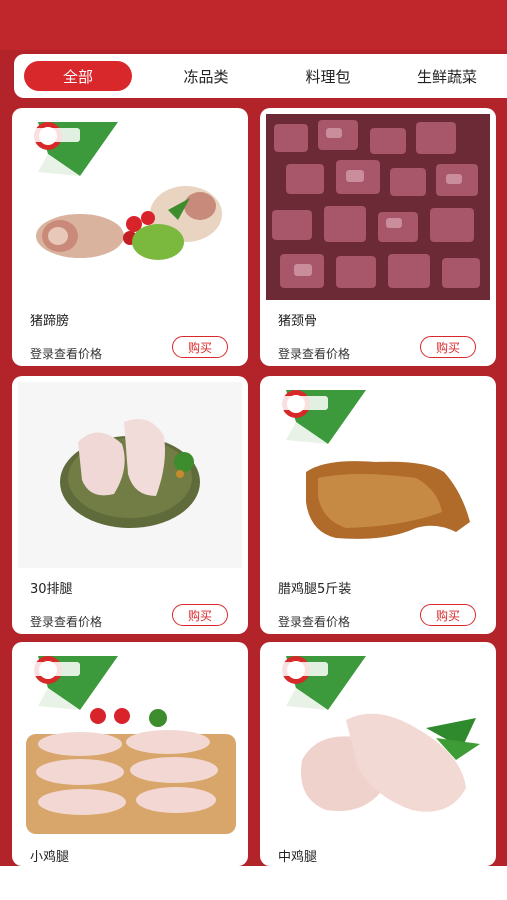 This screenshot has width=507, height=900. I want to click on tab-meal-kits: 料理包, so click(328, 76).